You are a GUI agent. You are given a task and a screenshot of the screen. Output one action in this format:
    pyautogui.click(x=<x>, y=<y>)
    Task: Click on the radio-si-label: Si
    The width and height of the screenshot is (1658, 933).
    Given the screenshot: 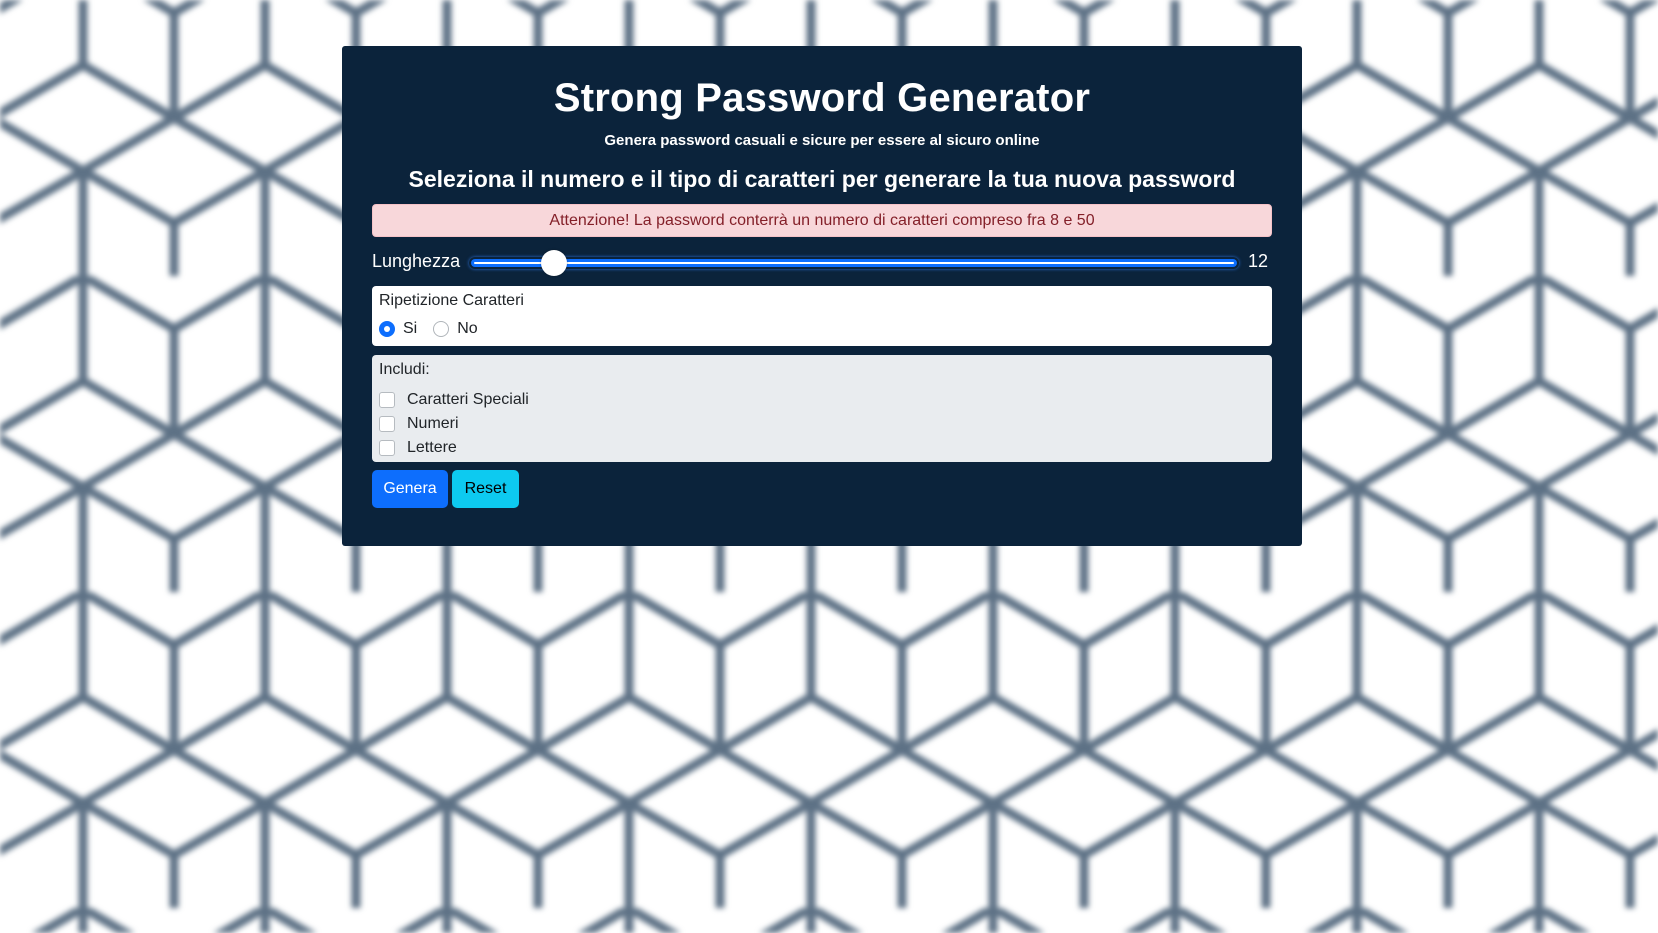 What is the action you would take?
    pyautogui.click(x=410, y=329)
    